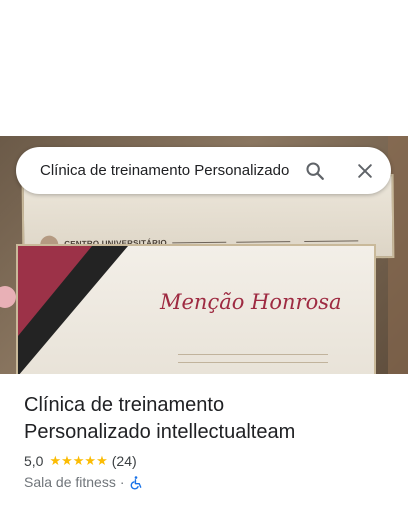 This screenshot has width=408, height=510. What do you see at coordinates (209, 461) in the screenshot?
I see `rating-row: 5,0 ★★★★★ (24)` at bounding box center [209, 461].